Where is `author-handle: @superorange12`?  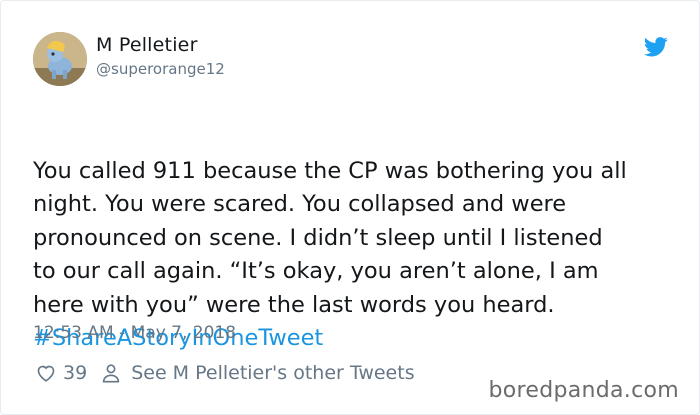
author-handle: @superorange12 is located at coordinates (160, 69).